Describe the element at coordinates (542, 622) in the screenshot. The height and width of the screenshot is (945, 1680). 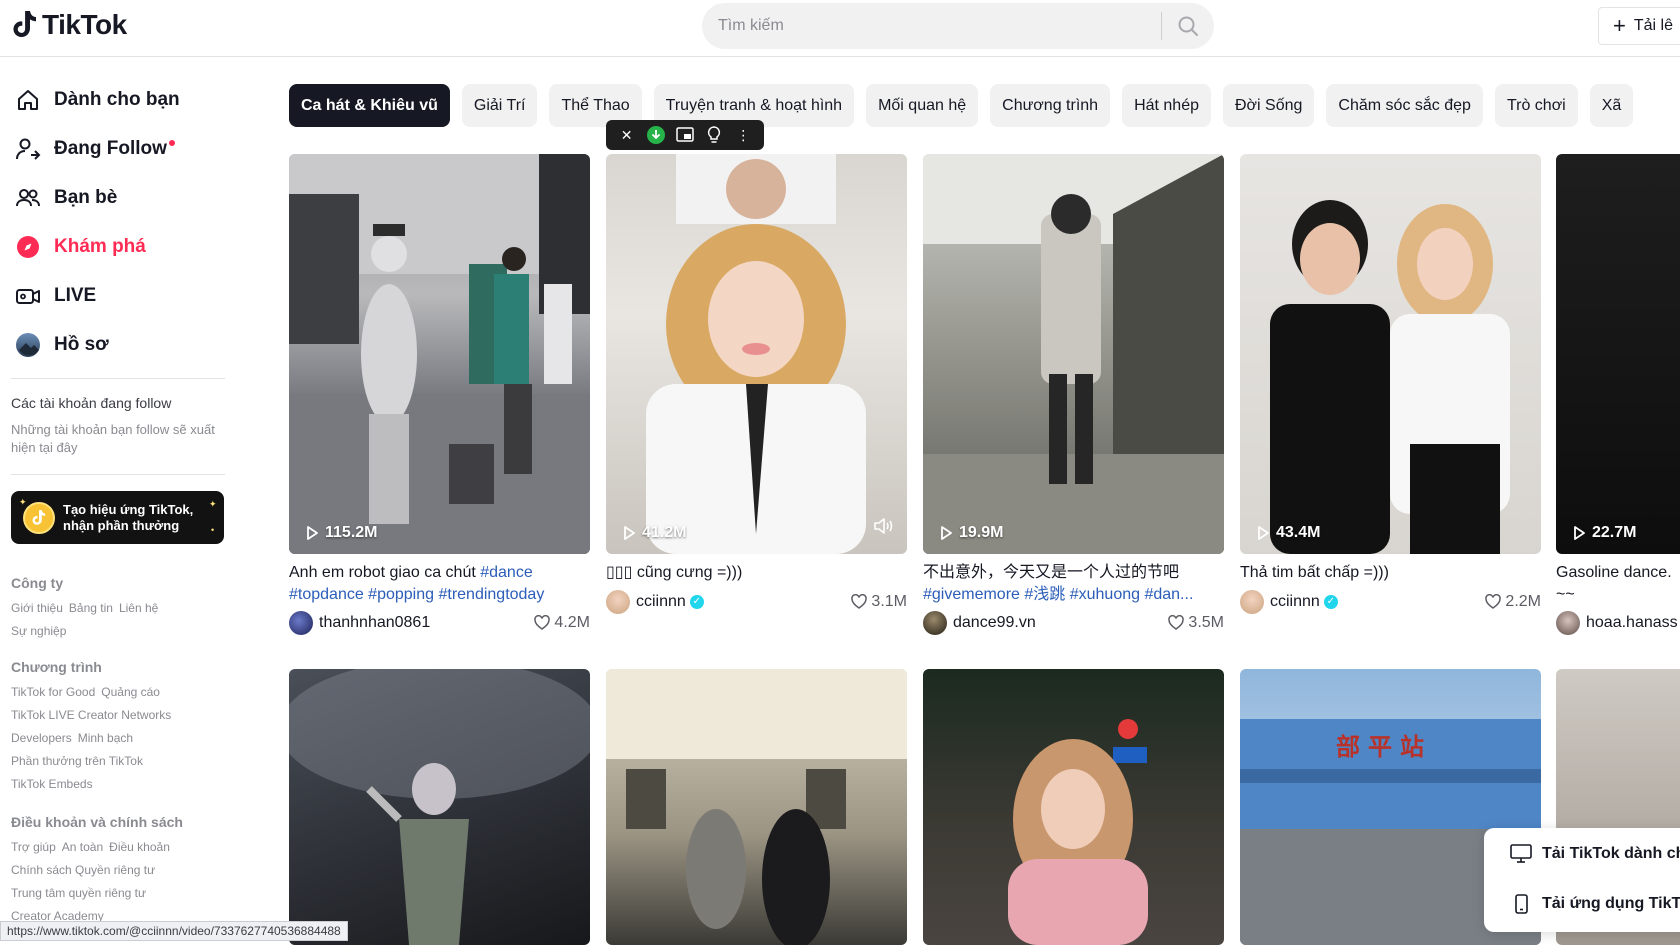
I see `heart-icon` at that location.